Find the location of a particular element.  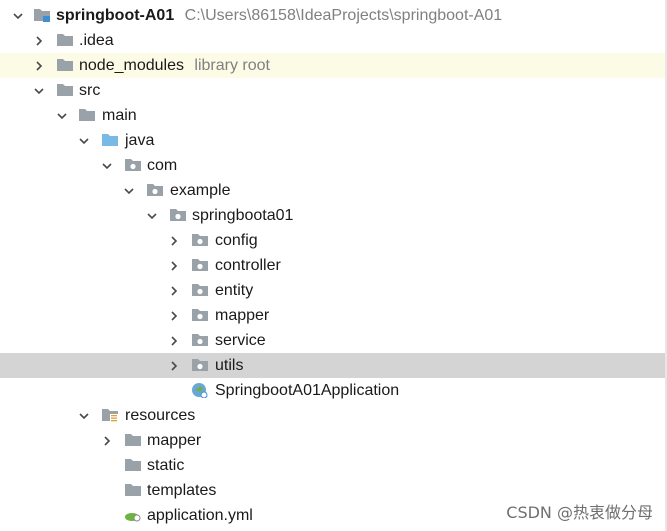

watermark: CSDN @热衷做分母 is located at coordinates (579, 512).